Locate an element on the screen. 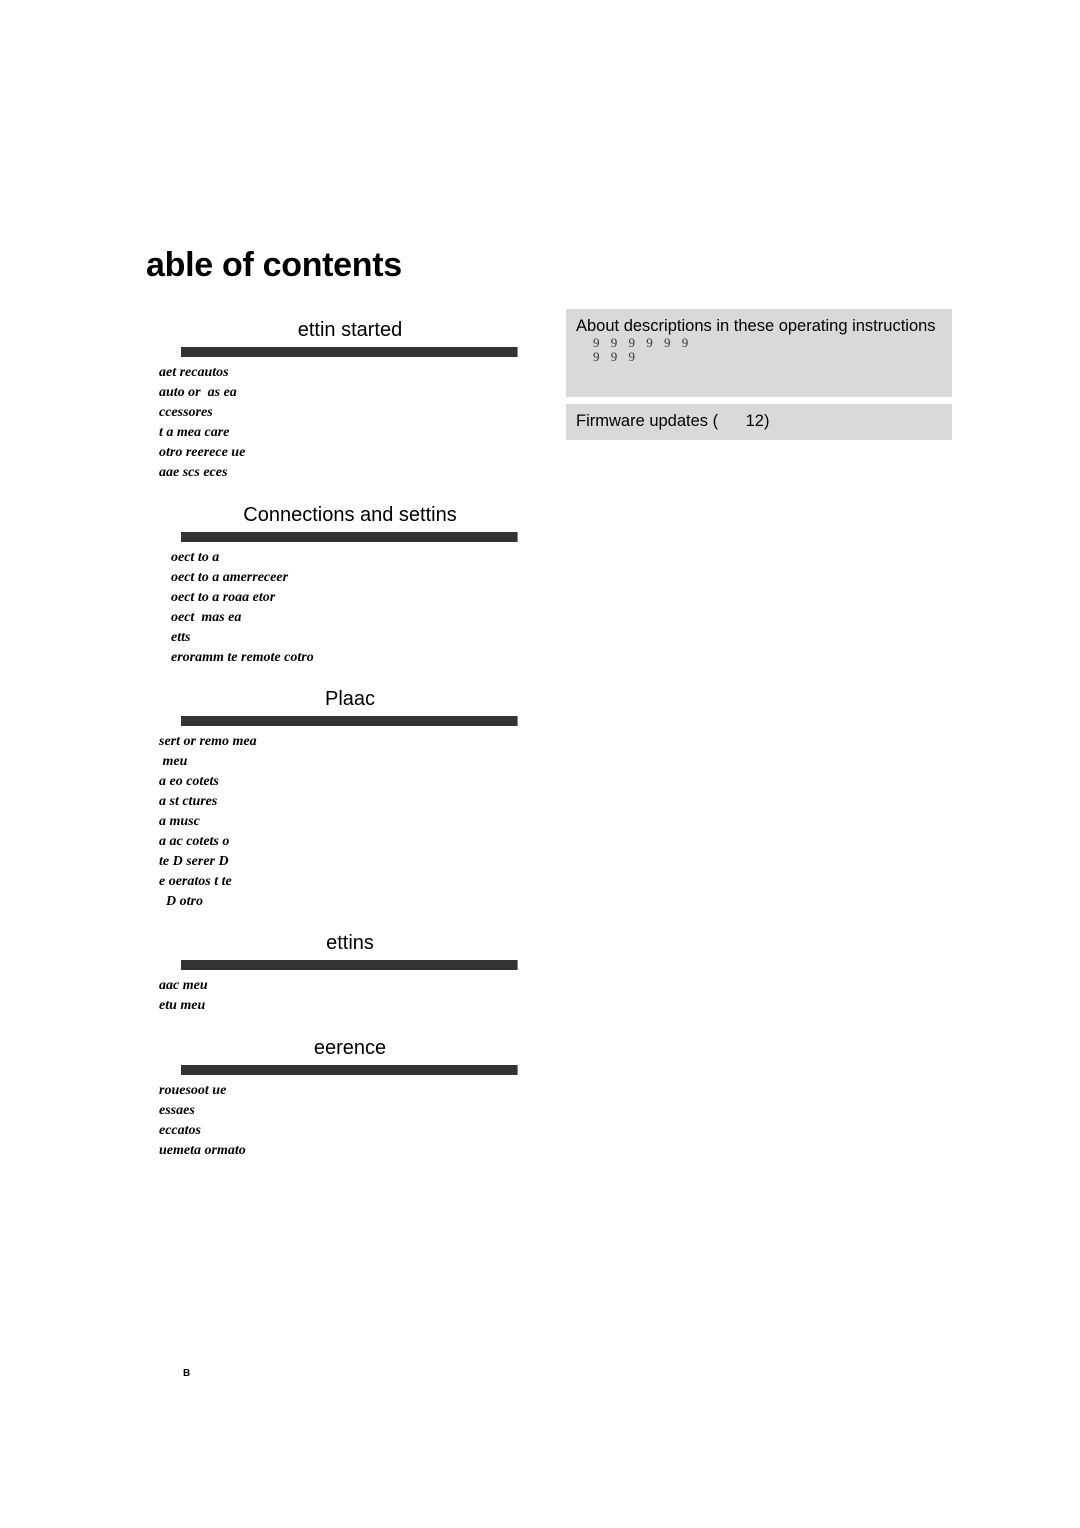 The height and width of the screenshot is (1528, 1080). toc-item: uemeta ormato is located at coordinates (338, 1151).